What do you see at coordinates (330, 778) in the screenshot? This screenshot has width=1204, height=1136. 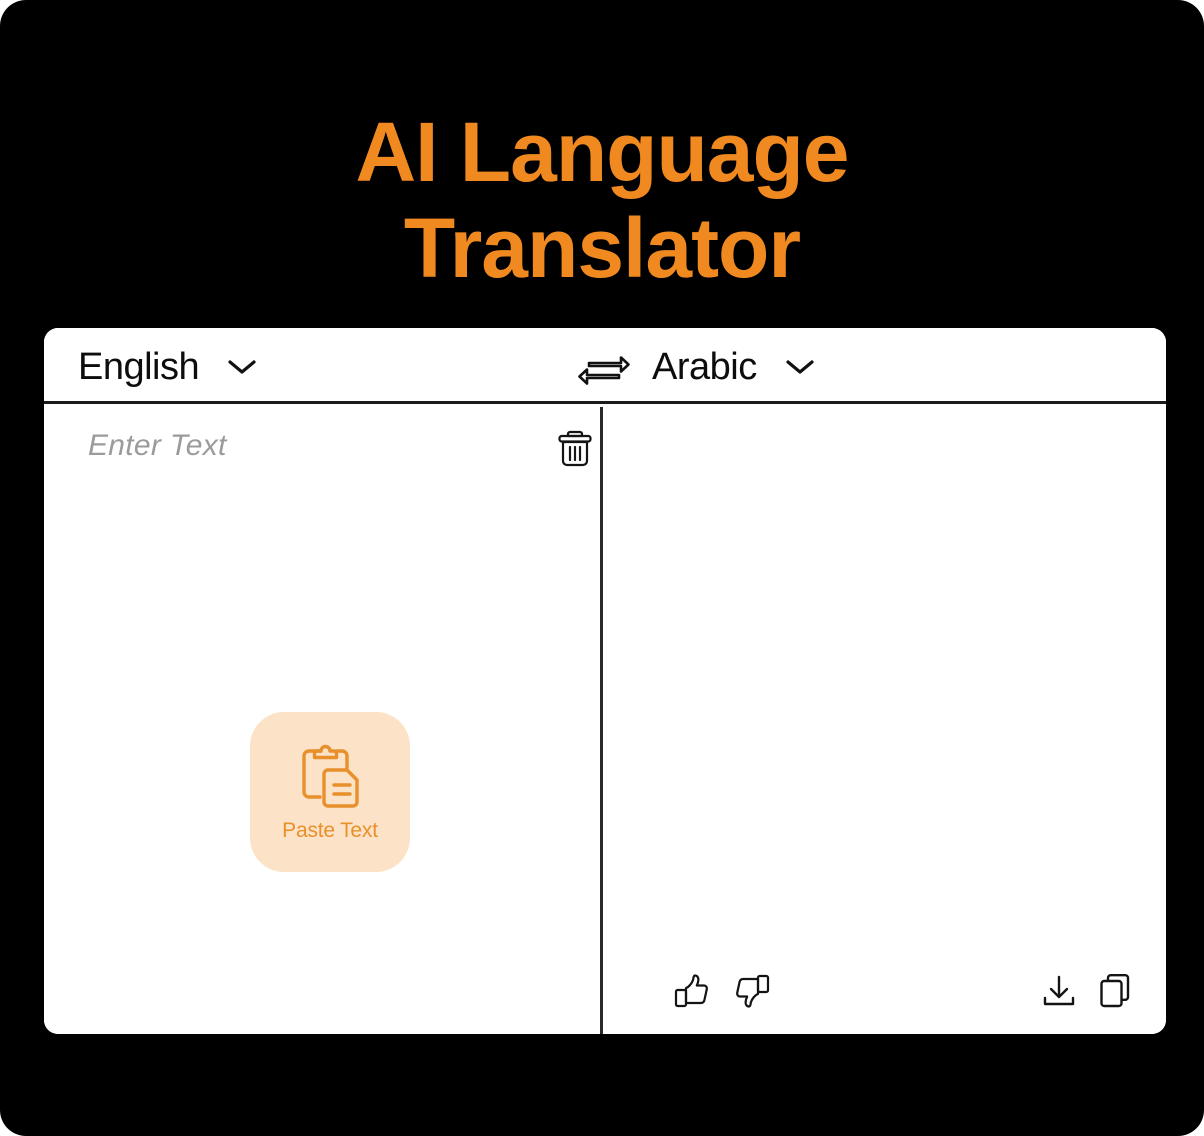 I see `clipboard-document-icon` at bounding box center [330, 778].